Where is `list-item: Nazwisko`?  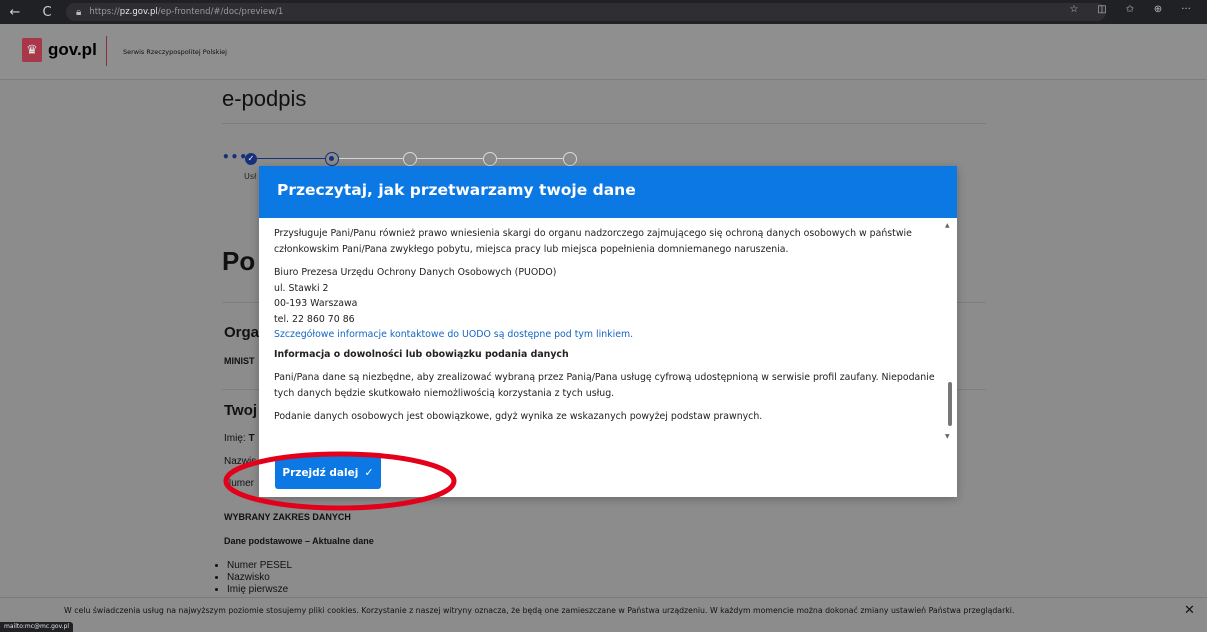
list-item: Nazwisko is located at coordinates (259, 578).